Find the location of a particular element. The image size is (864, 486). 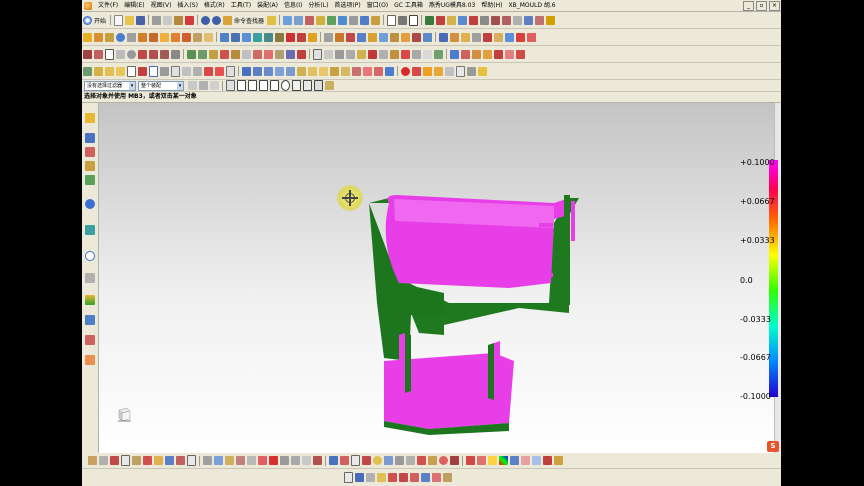

extend-sheet-icon is located at coordinates (290, 54).